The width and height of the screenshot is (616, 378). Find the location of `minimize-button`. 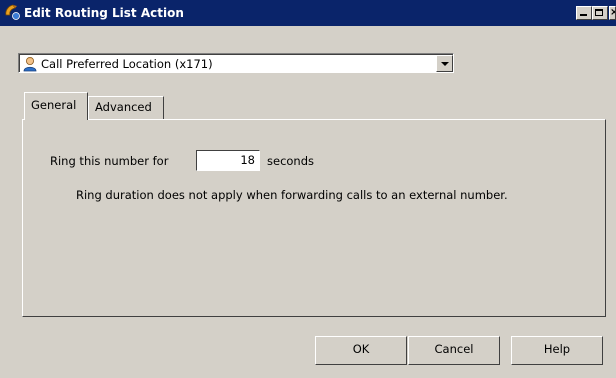

minimize-button is located at coordinates (584, 13).